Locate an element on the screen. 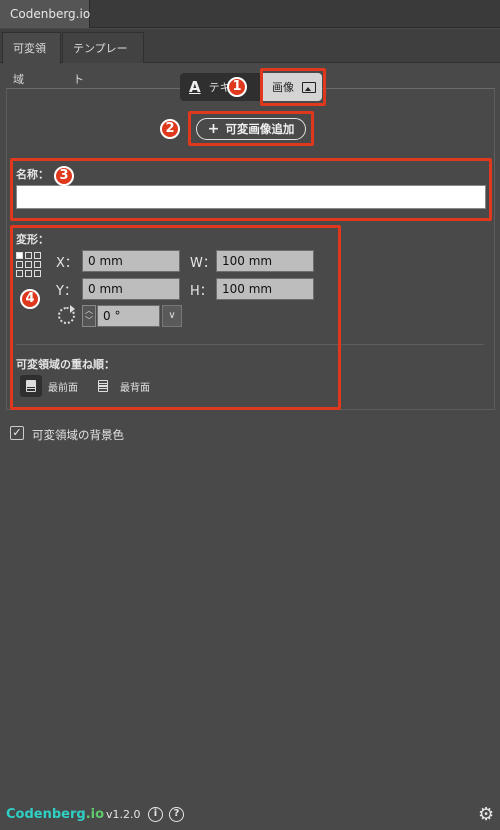 The height and width of the screenshot is (830, 500). annotation-badge-1: 1 is located at coordinates (237, 87).